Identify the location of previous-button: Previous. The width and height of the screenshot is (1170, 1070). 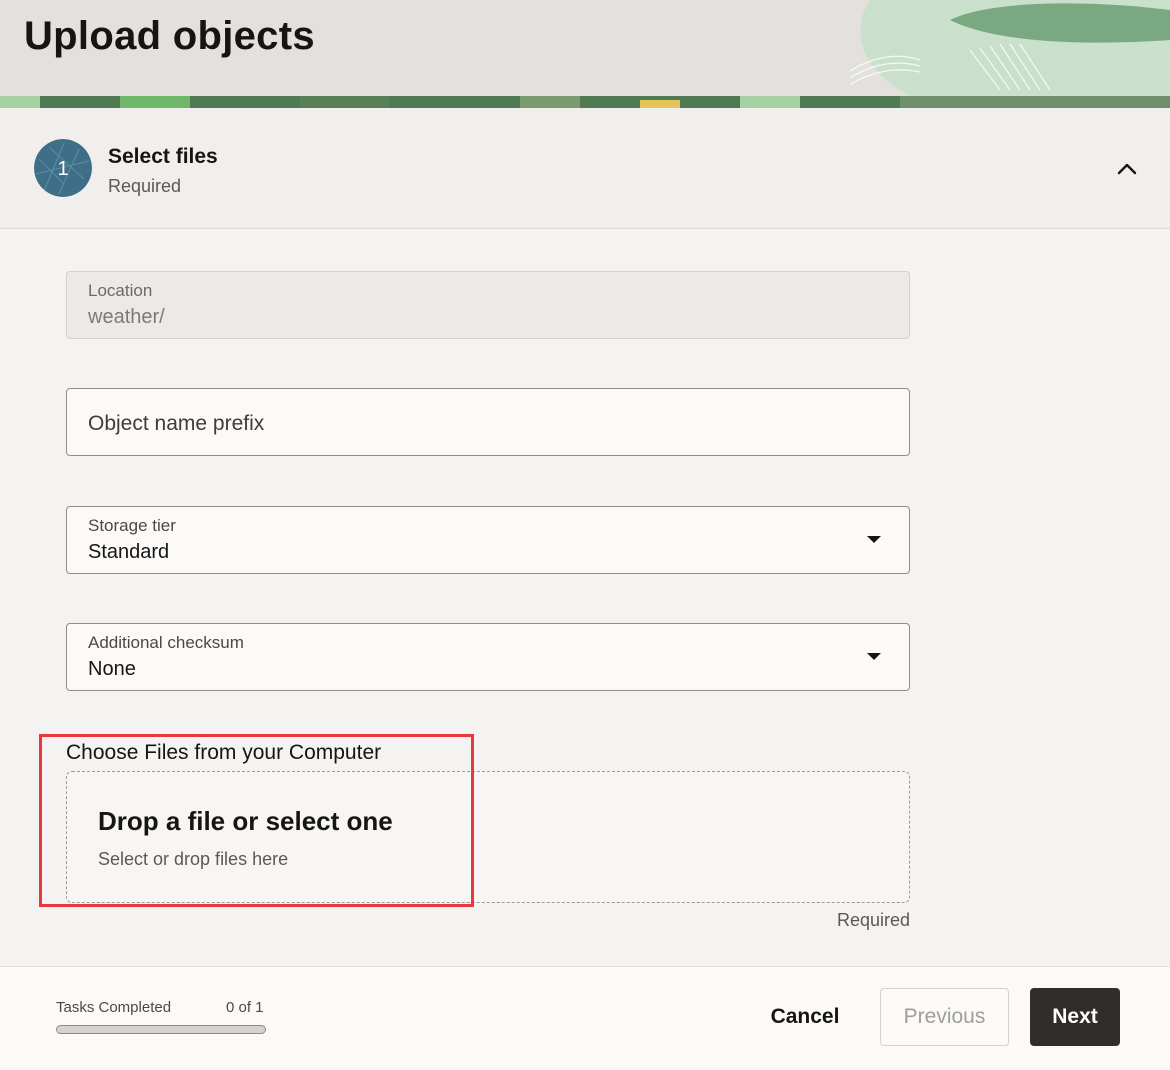
(944, 1017).